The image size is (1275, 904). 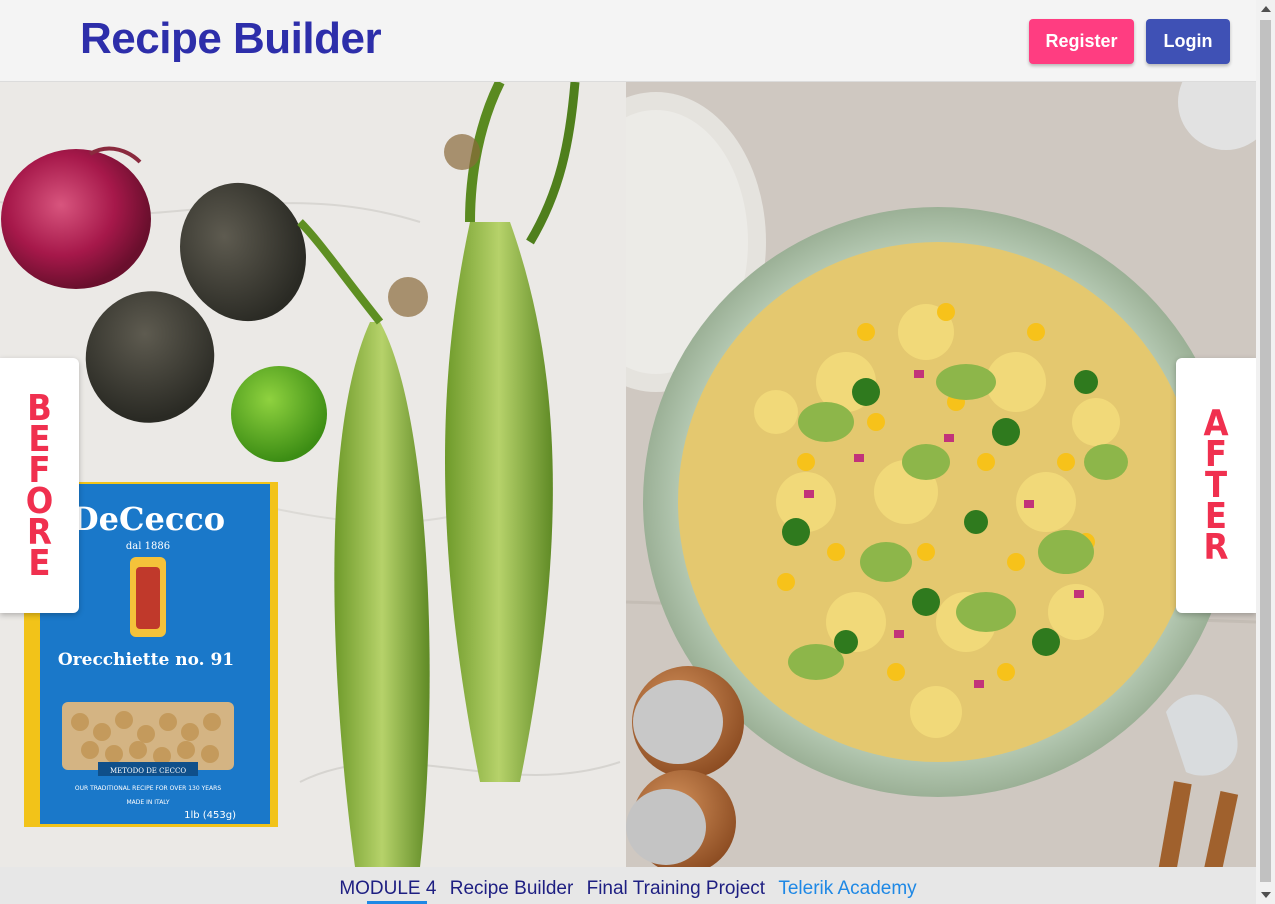 I want to click on package-product-text: Orecchiette no. 91, so click(x=146, y=660).